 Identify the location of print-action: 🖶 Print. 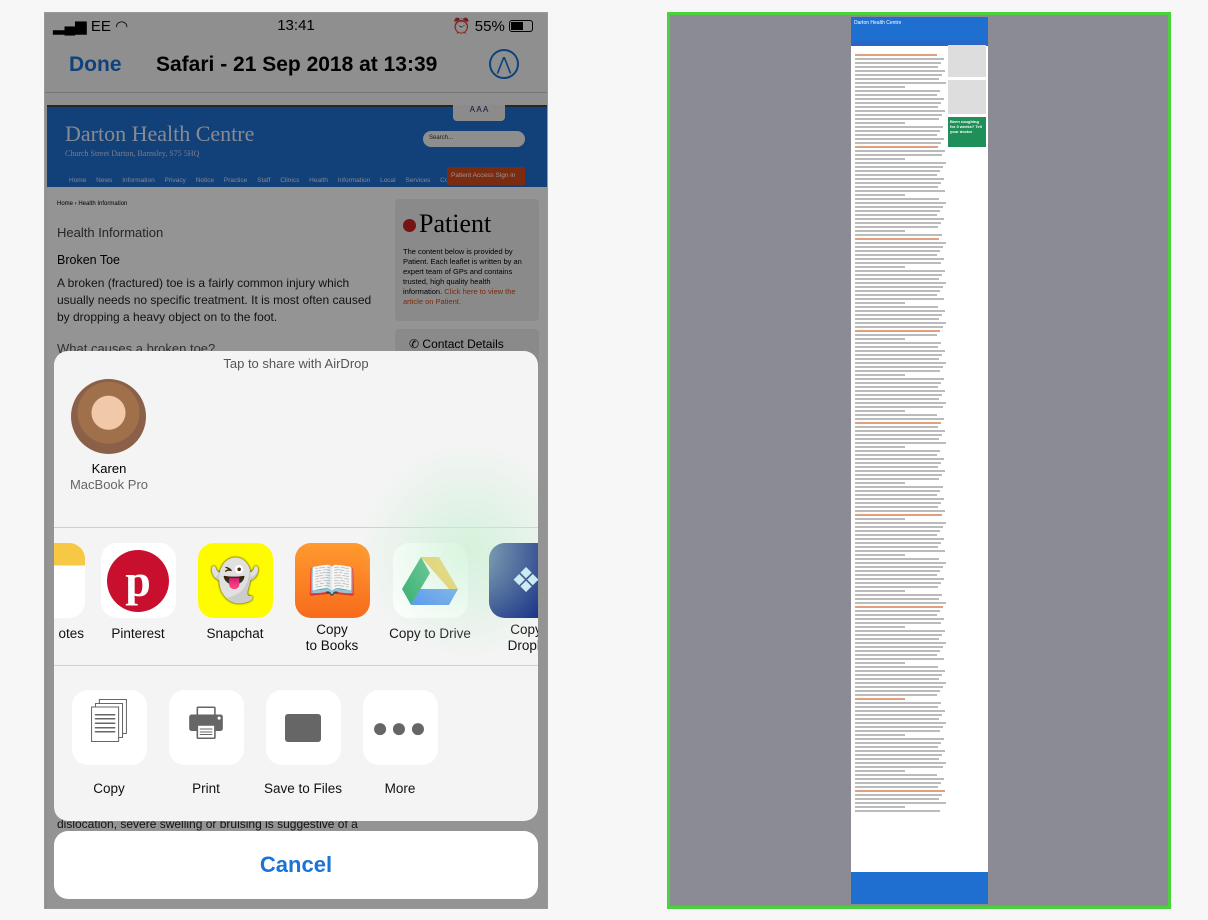
(206, 743).